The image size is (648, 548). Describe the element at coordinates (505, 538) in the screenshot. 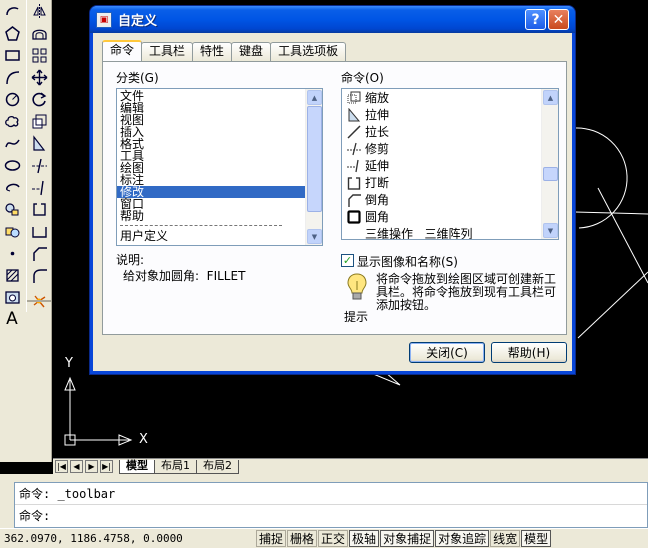

I see `lineweight-toggle: 线宽` at that location.